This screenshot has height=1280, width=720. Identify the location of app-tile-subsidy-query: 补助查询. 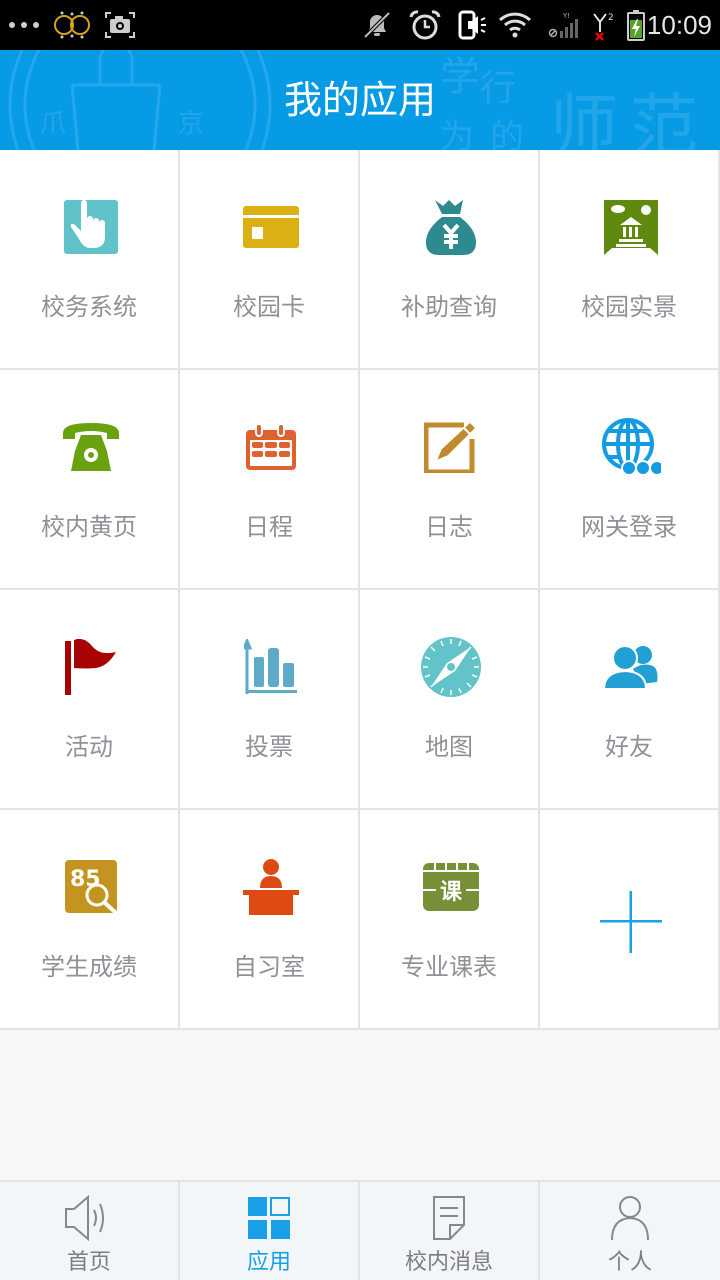
(450, 260).